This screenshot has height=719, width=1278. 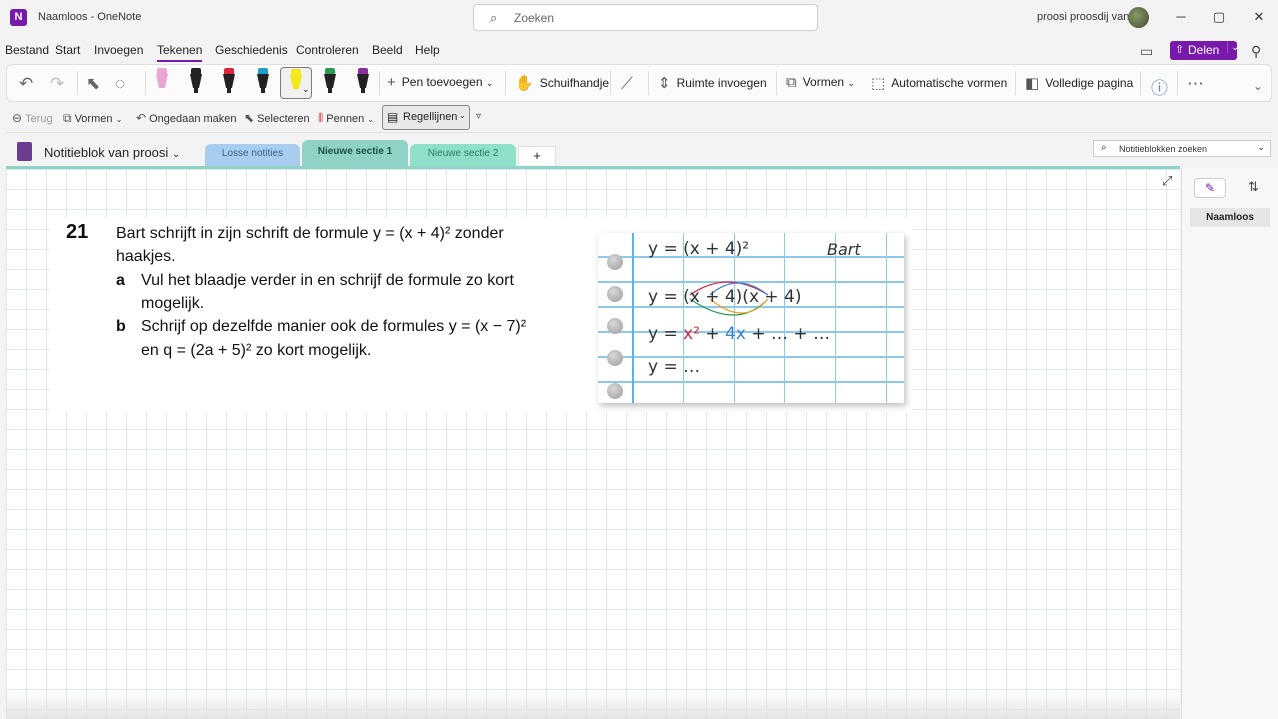 What do you see at coordinates (537, 155) in the screenshot?
I see `add-section-button: +` at bounding box center [537, 155].